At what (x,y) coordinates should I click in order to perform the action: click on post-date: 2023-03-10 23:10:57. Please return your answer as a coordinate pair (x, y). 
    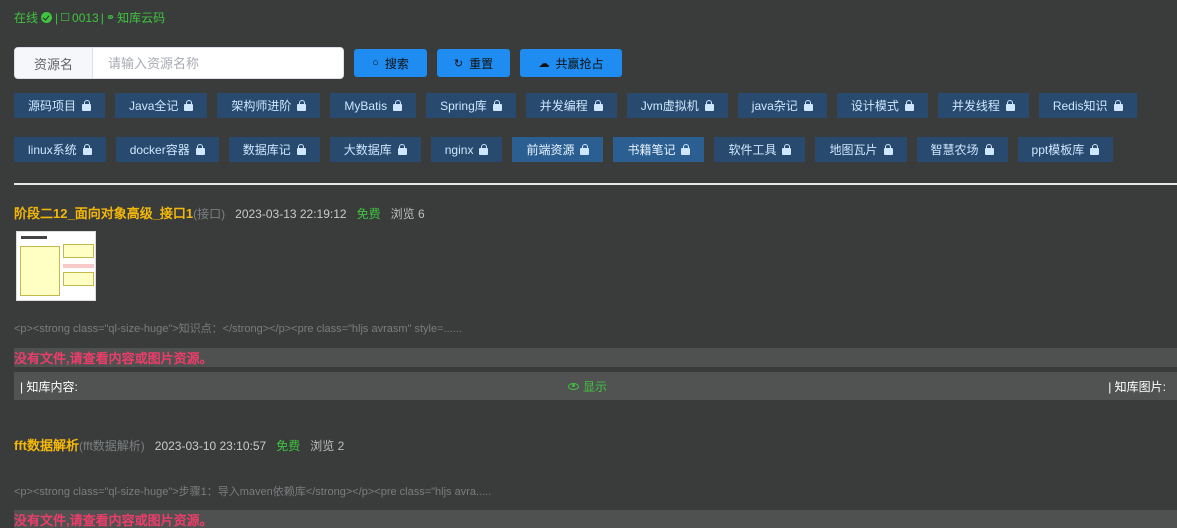
    Looking at the image, I should click on (210, 446).